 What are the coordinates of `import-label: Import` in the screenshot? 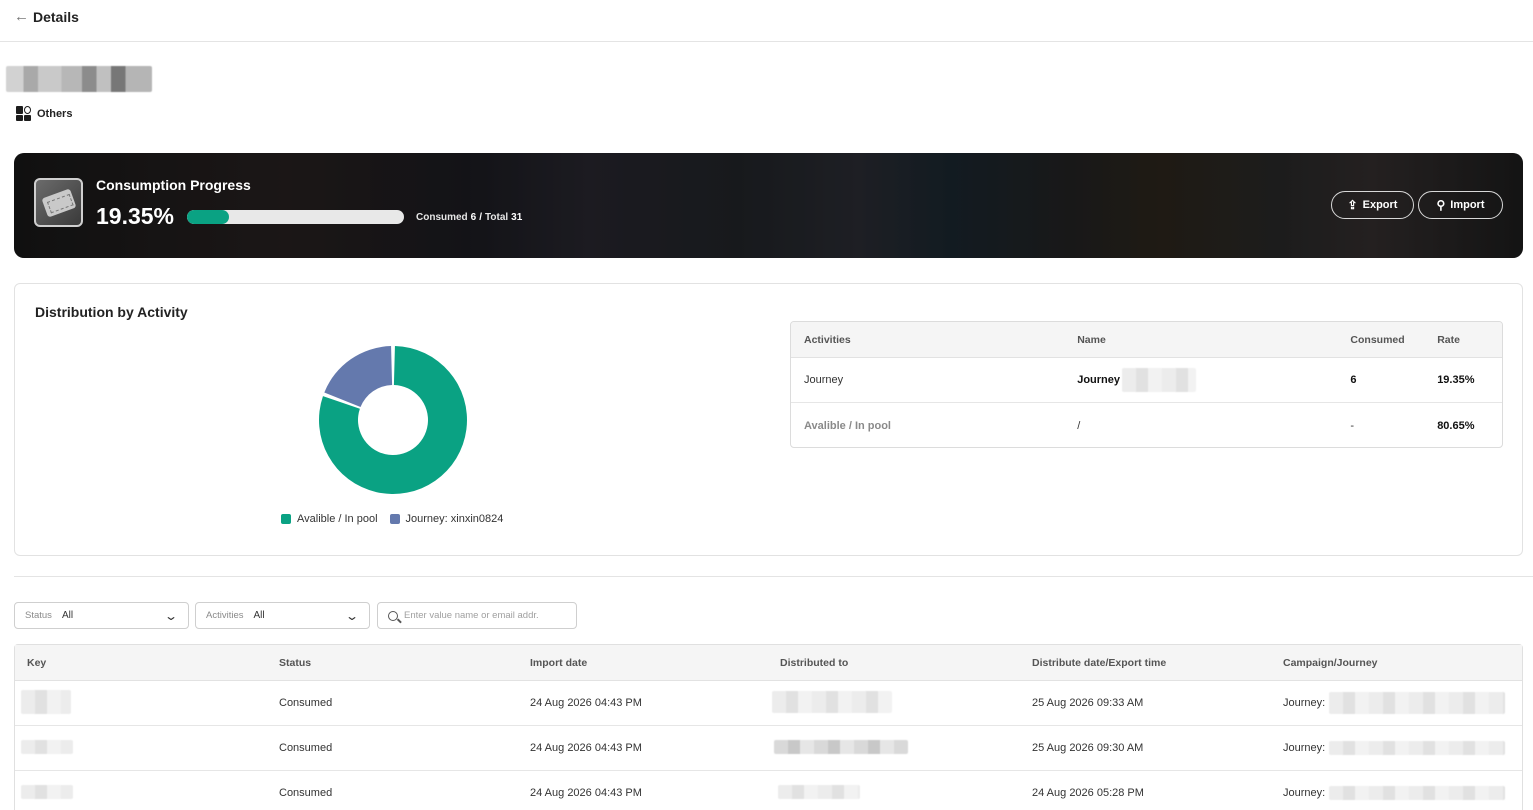 It's located at (1467, 205).